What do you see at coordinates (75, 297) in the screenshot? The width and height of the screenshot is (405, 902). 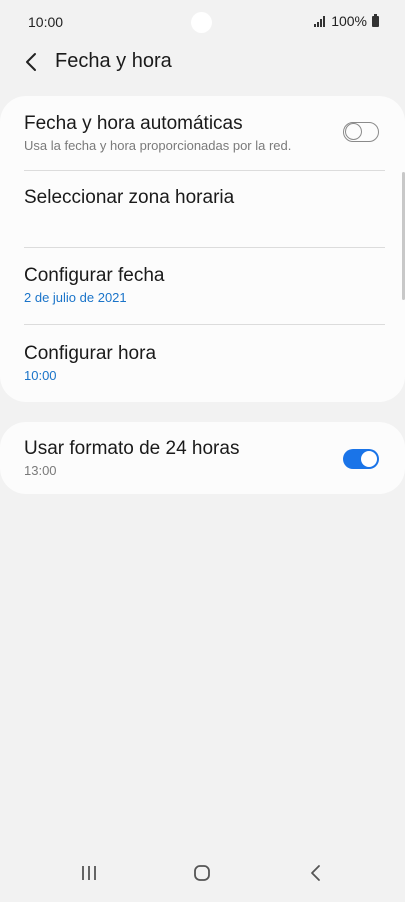 I see `set-date-value: 2 de julio de 2021` at bounding box center [75, 297].